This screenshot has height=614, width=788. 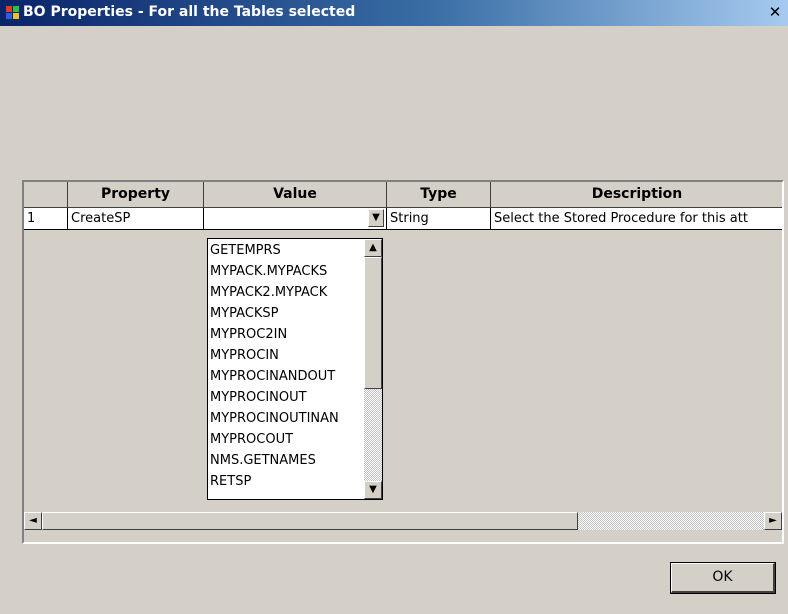 What do you see at coordinates (310, 521) in the screenshot?
I see `grid-scroll-thumb` at bounding box center [310, 521].